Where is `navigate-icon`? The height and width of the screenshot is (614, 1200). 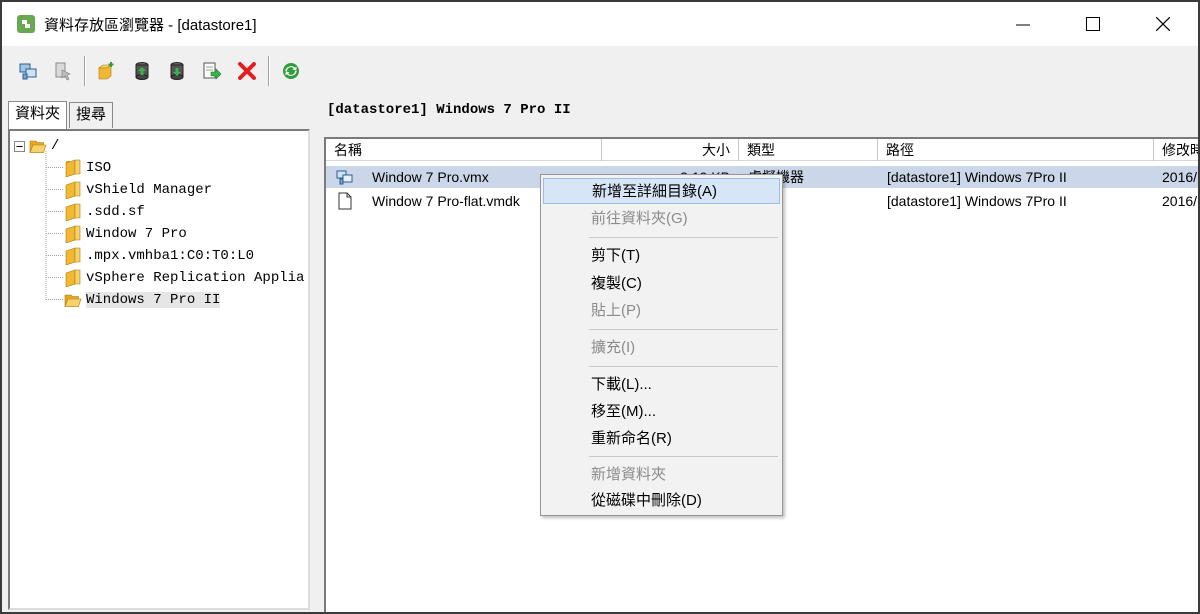 navigate-icon is located at coordinates (63, 71).